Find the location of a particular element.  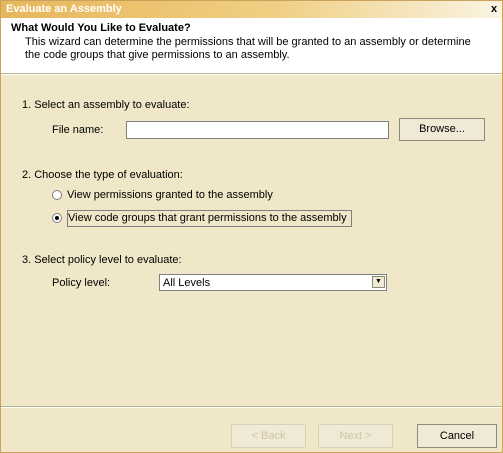

radio-view-permissions: View permissions granted to the assembly is located at coordinates (162, 195).